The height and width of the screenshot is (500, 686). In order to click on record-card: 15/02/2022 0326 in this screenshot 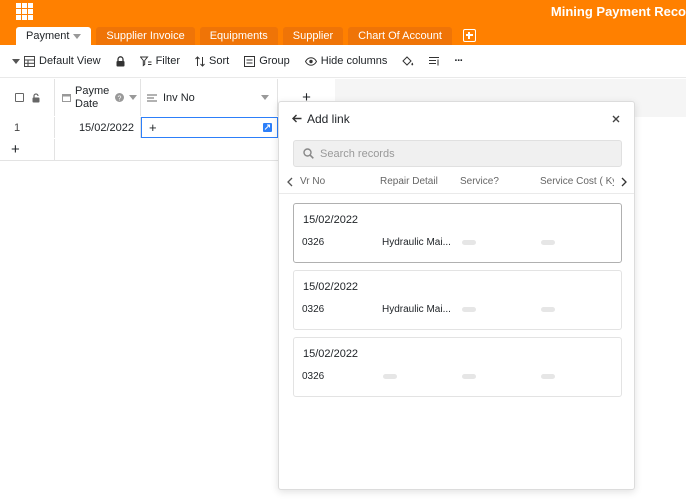, I will do `click(457, 367)`.